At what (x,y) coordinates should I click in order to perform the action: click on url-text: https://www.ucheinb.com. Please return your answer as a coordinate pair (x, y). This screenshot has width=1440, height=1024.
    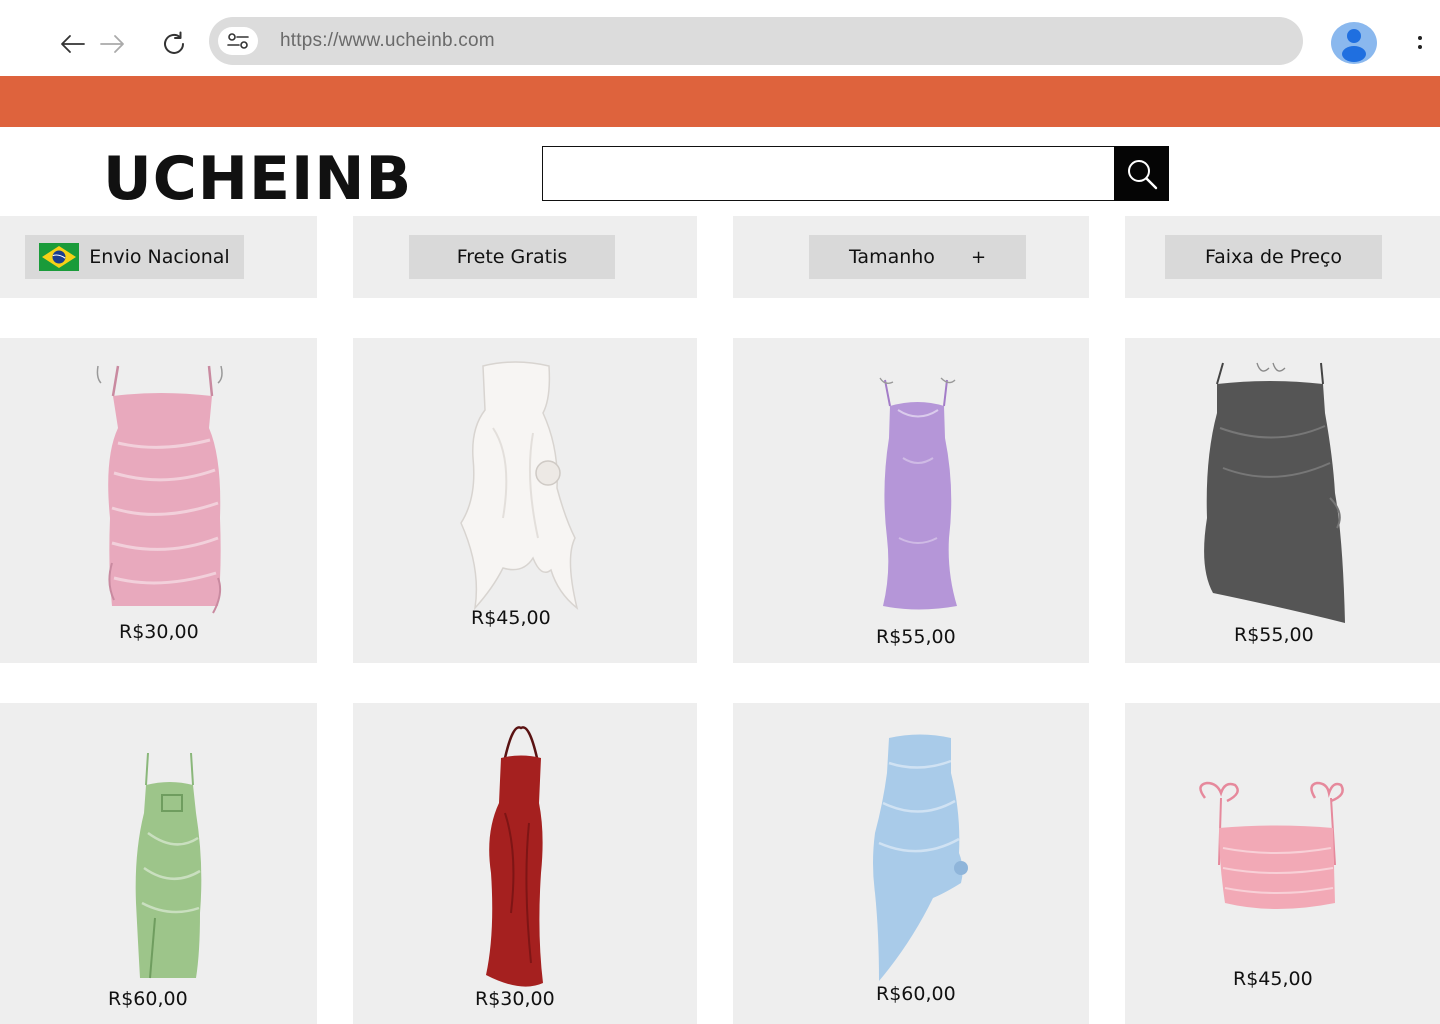
    Looking at the image, I should click on (387, 41).